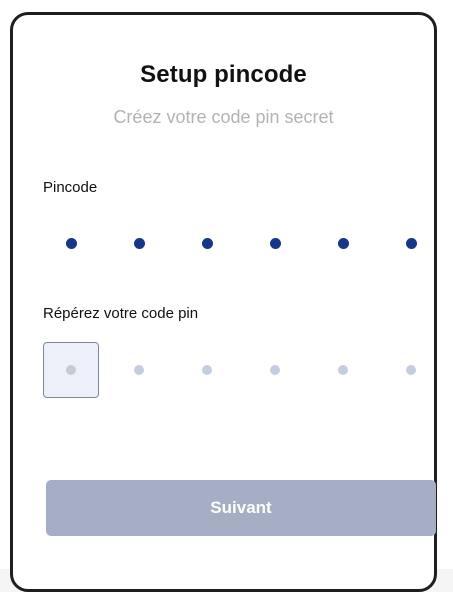 This screenshot has width=453, height=592. I want to click on confirm-pincode-label: Répérez votre code pin, so click(121, 313).